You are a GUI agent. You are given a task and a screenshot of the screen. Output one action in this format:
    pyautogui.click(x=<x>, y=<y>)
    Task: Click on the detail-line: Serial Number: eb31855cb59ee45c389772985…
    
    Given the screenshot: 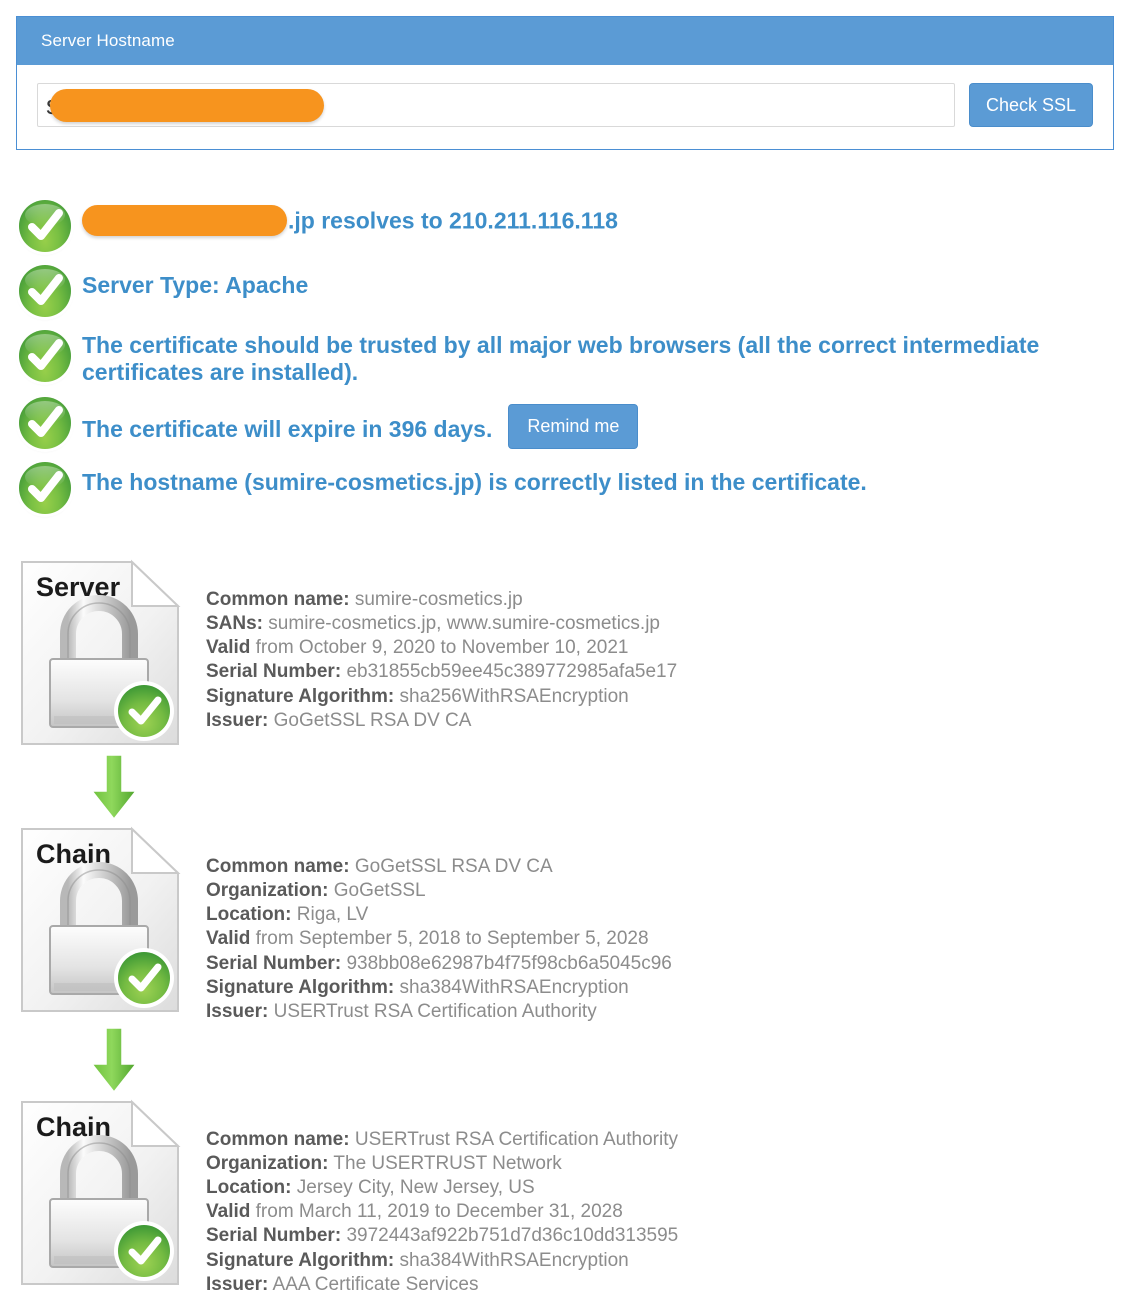 What is the action you would take?
    pyautogui.click(x=441, y=672)
    